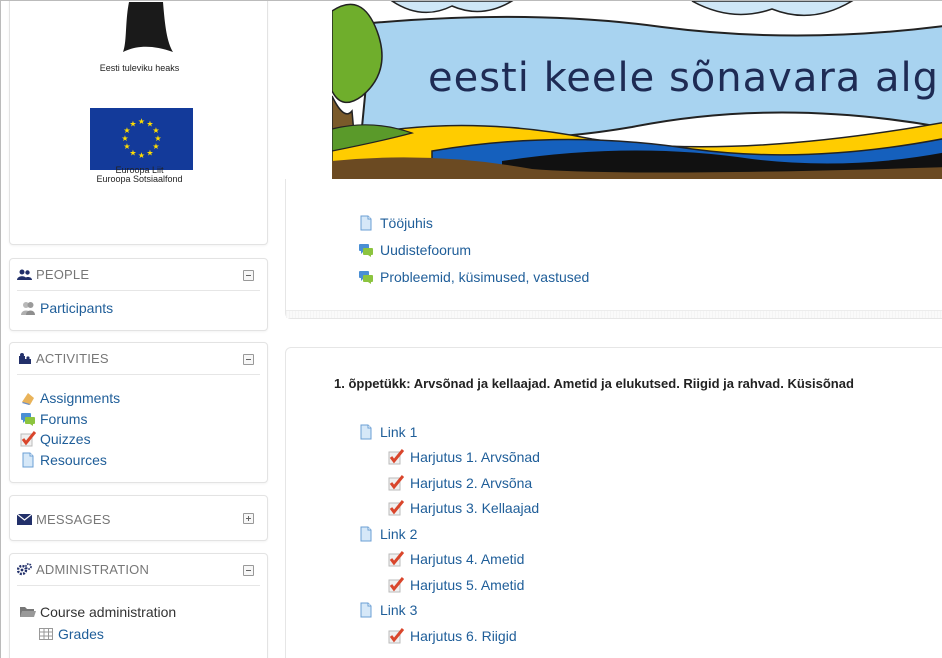  I want to click on resource-link: Link 2, so click(449, 534).